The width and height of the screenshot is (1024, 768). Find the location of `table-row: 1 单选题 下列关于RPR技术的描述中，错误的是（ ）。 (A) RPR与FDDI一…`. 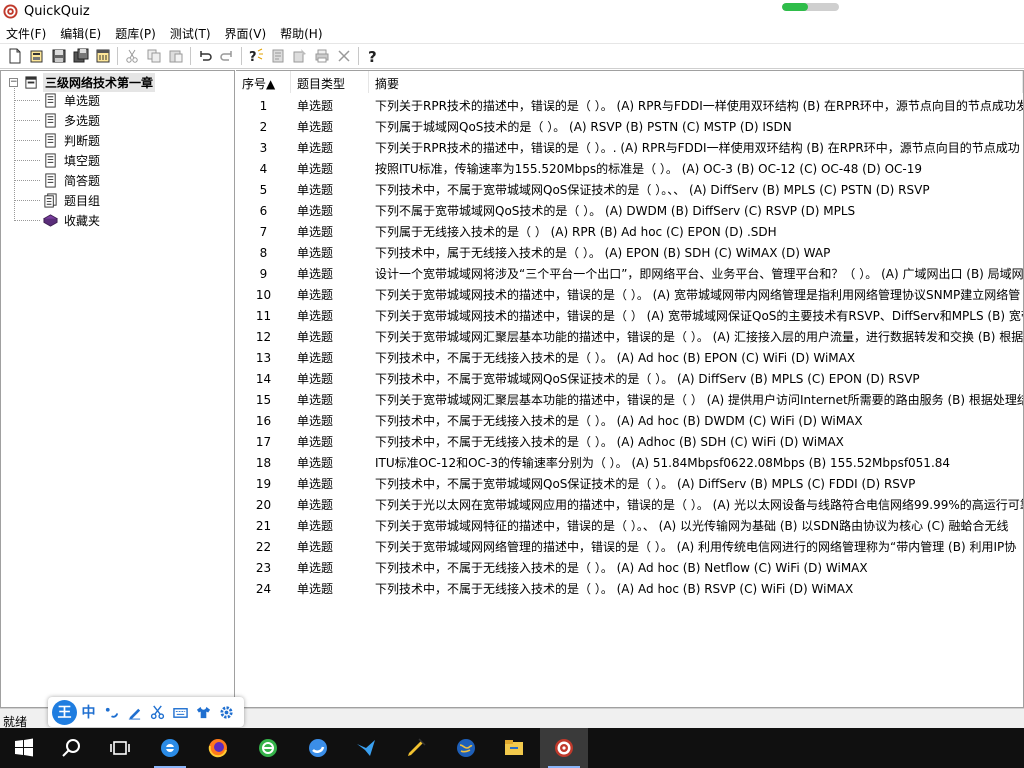

table-row: 1 单选题 下列关于RPR技术的描述中，错误的是（ ）。 (A) RPR与FDDI一… is located at coordinates (629, 105).